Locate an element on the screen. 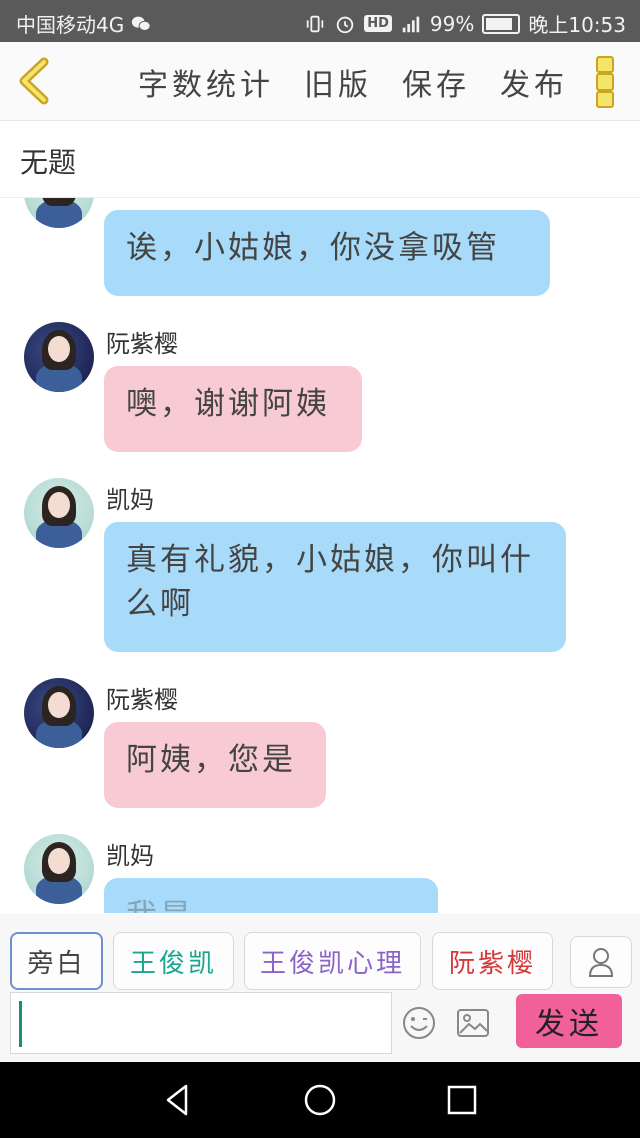 The height and width of the screenshot is (1138, 640). message-bubble: 诶，小姑娘，你没拿吸管 is located at coordinates (327, 253).